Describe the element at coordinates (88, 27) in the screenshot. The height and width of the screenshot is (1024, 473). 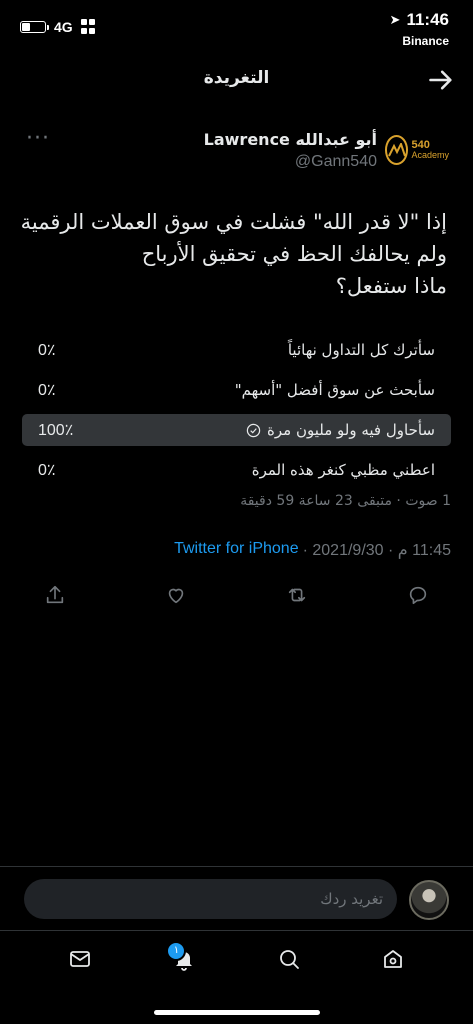
I see `signal-icon` at that location.